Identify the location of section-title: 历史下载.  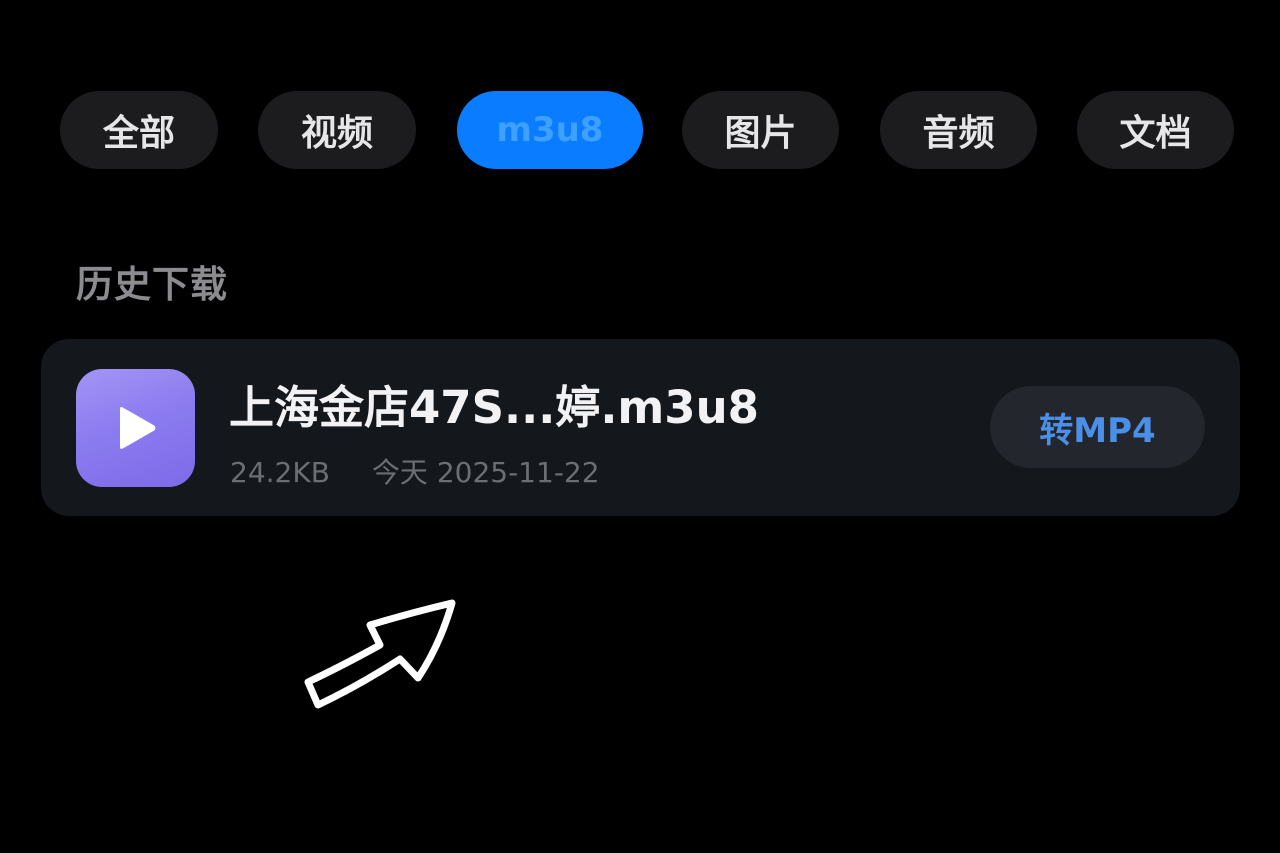
(152, 284).